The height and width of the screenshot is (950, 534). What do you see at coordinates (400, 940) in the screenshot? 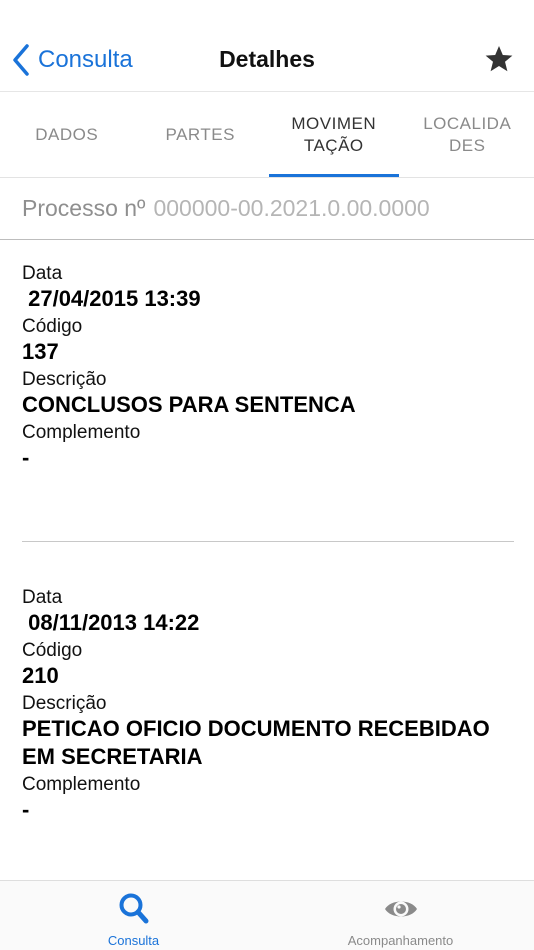
I see `tabbar-label: Acompanhamento` at bounding box center [400, 940].